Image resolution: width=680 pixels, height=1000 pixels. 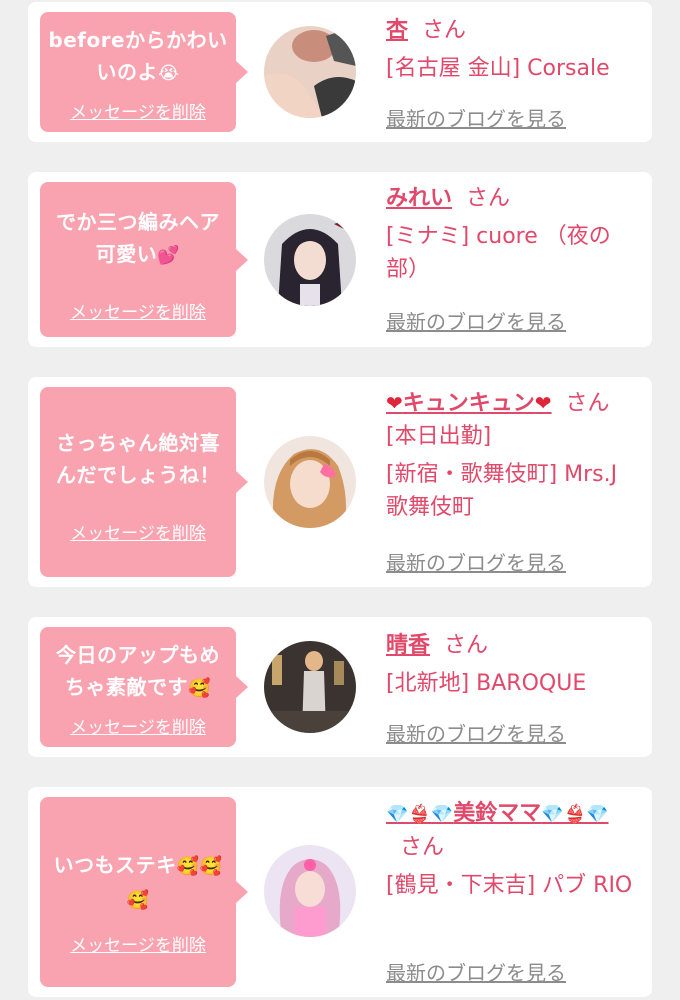 I want to click on message-text: いつもステキ🥰🥰🥰, so click(x=138, y=882).